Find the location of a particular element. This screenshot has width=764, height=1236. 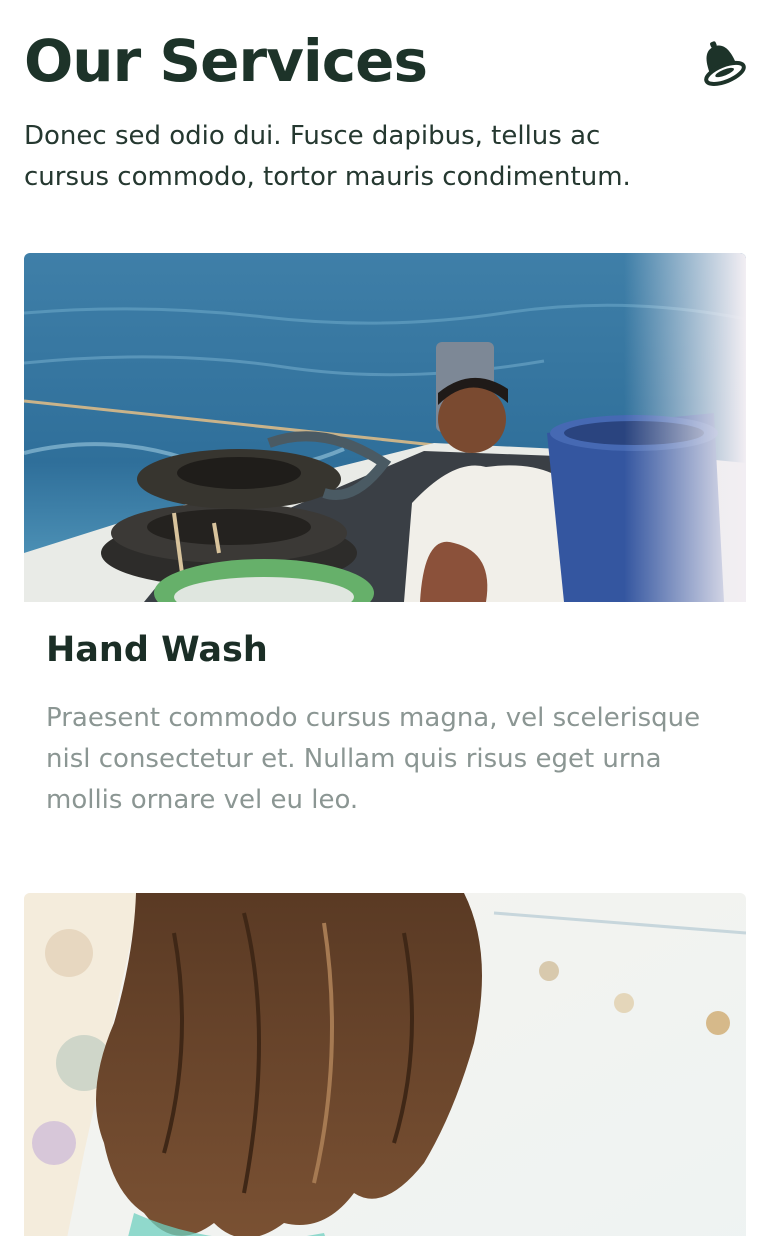

page-header: Our Services is located at coordinates (385, 61).